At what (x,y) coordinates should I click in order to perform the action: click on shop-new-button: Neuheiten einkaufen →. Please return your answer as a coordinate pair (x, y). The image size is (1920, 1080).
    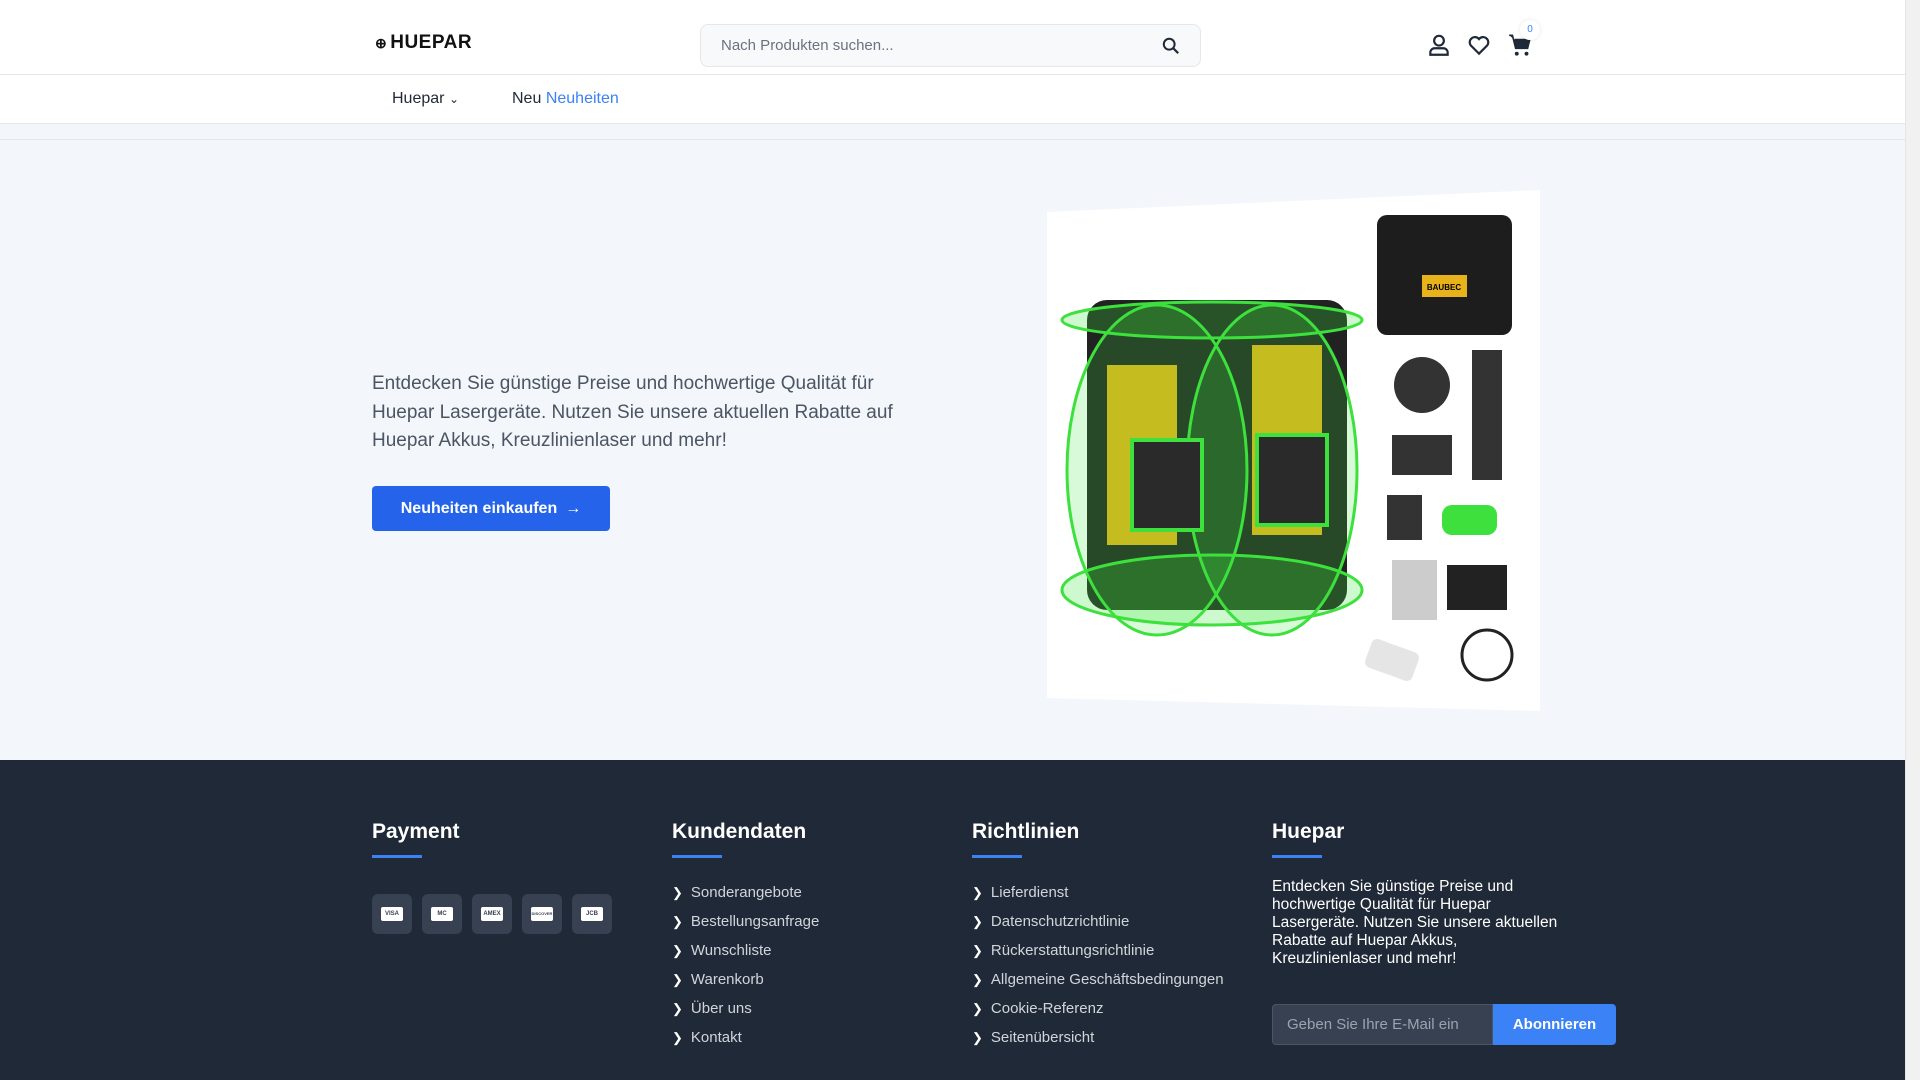
    Looking at the image, I should click on (491, 508).